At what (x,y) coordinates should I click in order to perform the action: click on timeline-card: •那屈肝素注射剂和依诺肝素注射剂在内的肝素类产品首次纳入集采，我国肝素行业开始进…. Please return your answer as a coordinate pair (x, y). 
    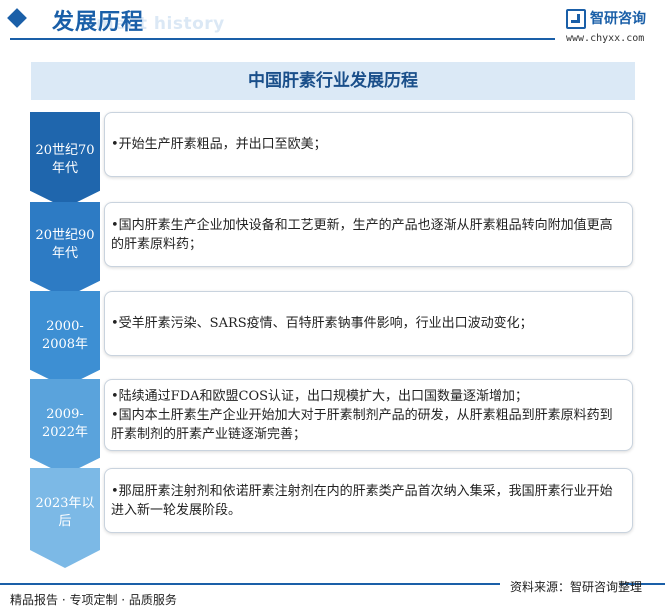
    Looking at the image, I should click on (368, 500).